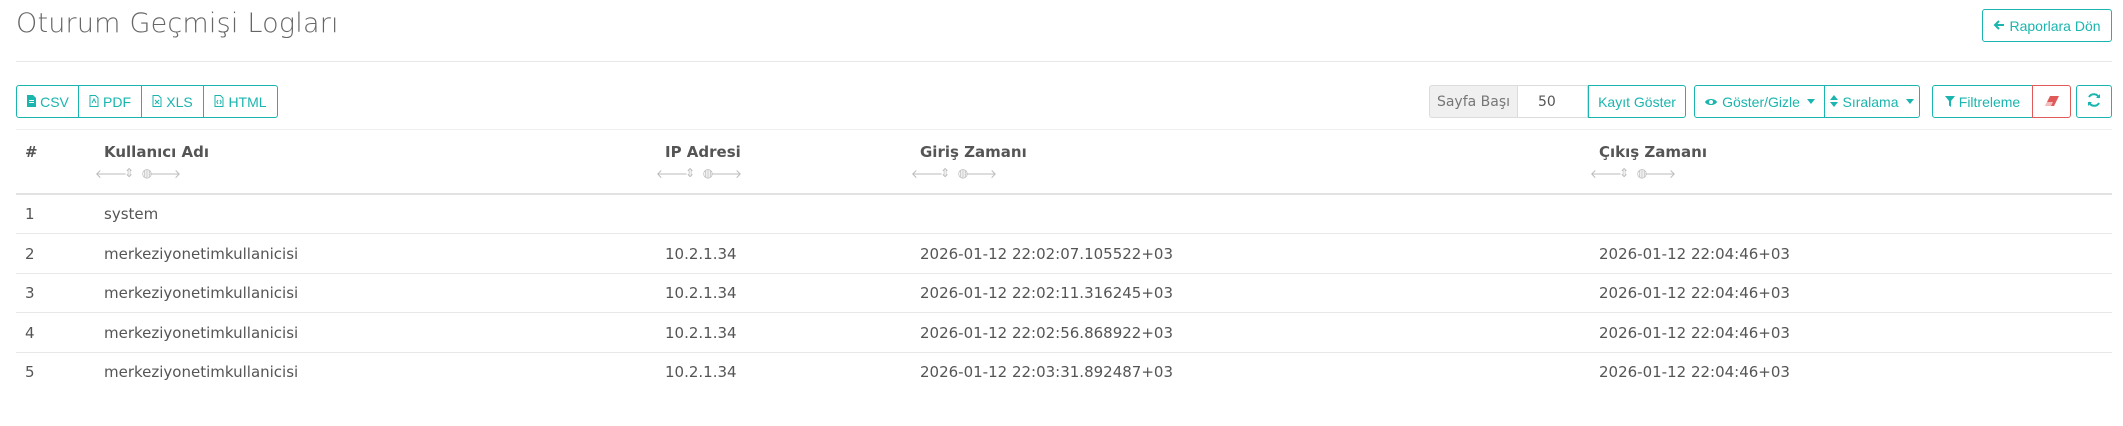 The width and height of the screenshot is (2123, 426). I want to click on column-header-logout-time: Çıkış Zamanı, so click(1653, 152).